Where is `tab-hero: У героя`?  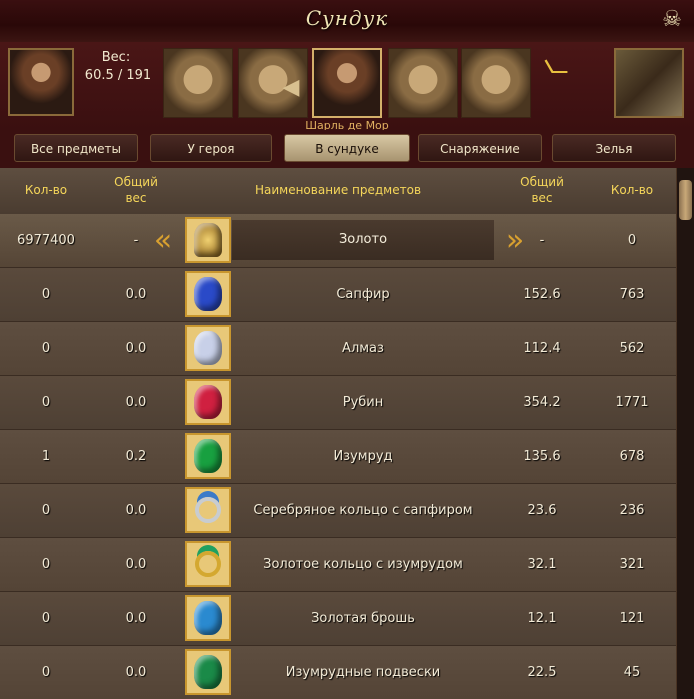 tab-hero: У героя is located at coordinates (211, 148).